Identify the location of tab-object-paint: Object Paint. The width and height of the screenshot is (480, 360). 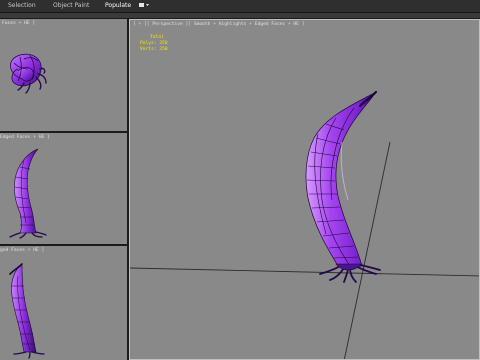
(71, 6).